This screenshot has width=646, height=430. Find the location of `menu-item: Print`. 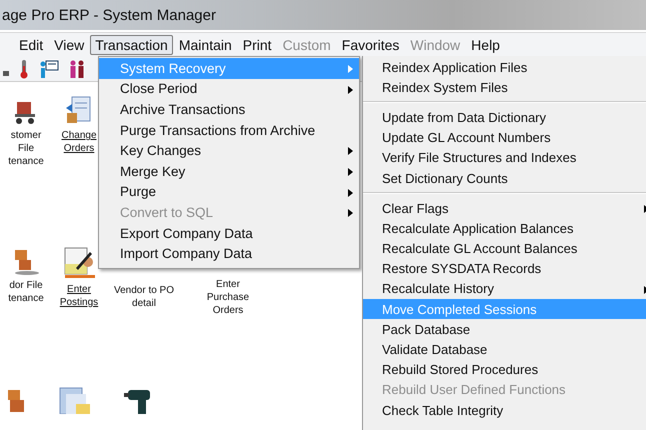

menu-item: Print is located at coordinates (257, 45).